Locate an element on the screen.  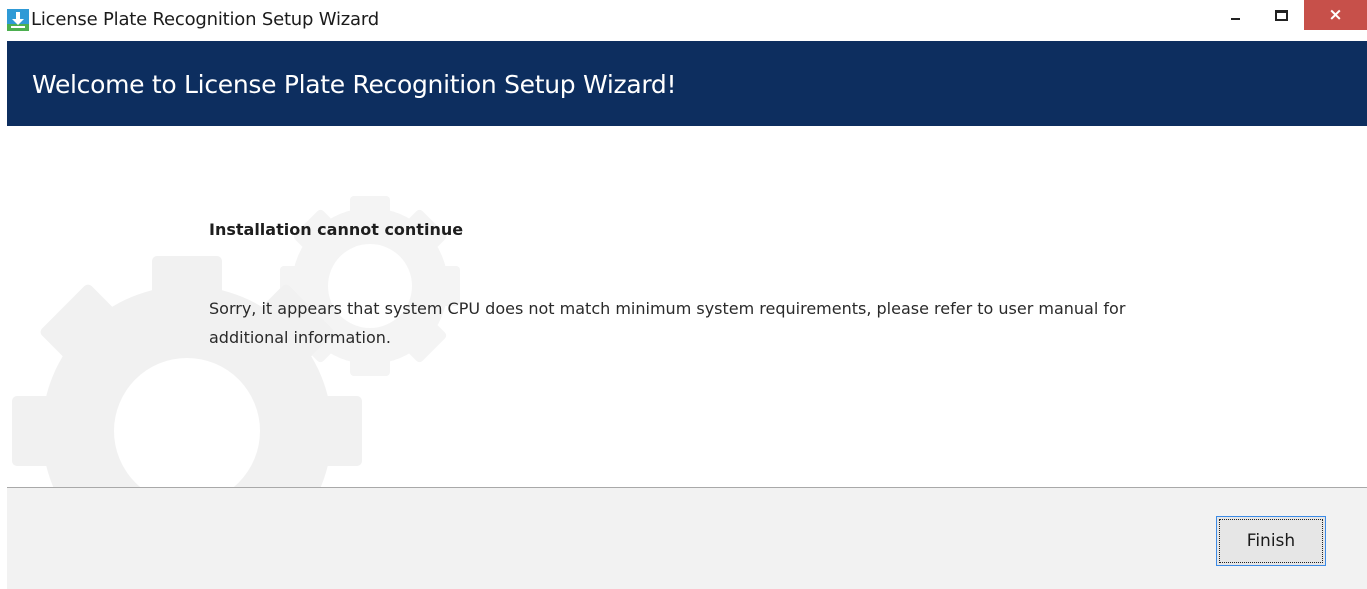
maximize-icon is located at coordinates (1281, 15).